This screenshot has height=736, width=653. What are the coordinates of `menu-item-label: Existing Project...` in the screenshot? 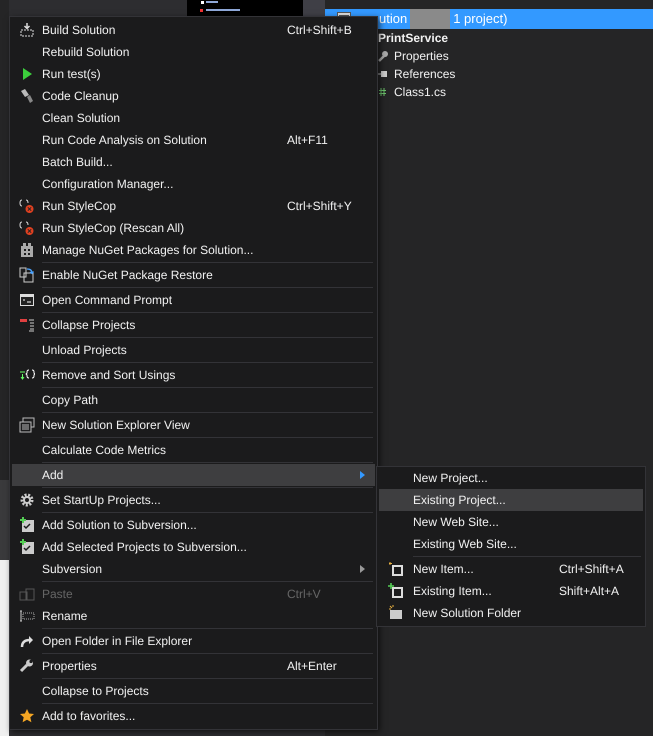 It's located at (460, 500).